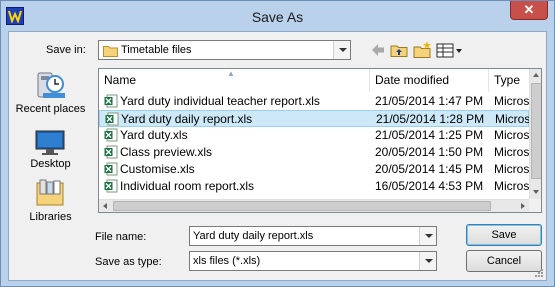  Describe the element at coordinates (430, 119) in the screenshot. I see `file-date: 21/05/2014 1:28 PM` at that location.